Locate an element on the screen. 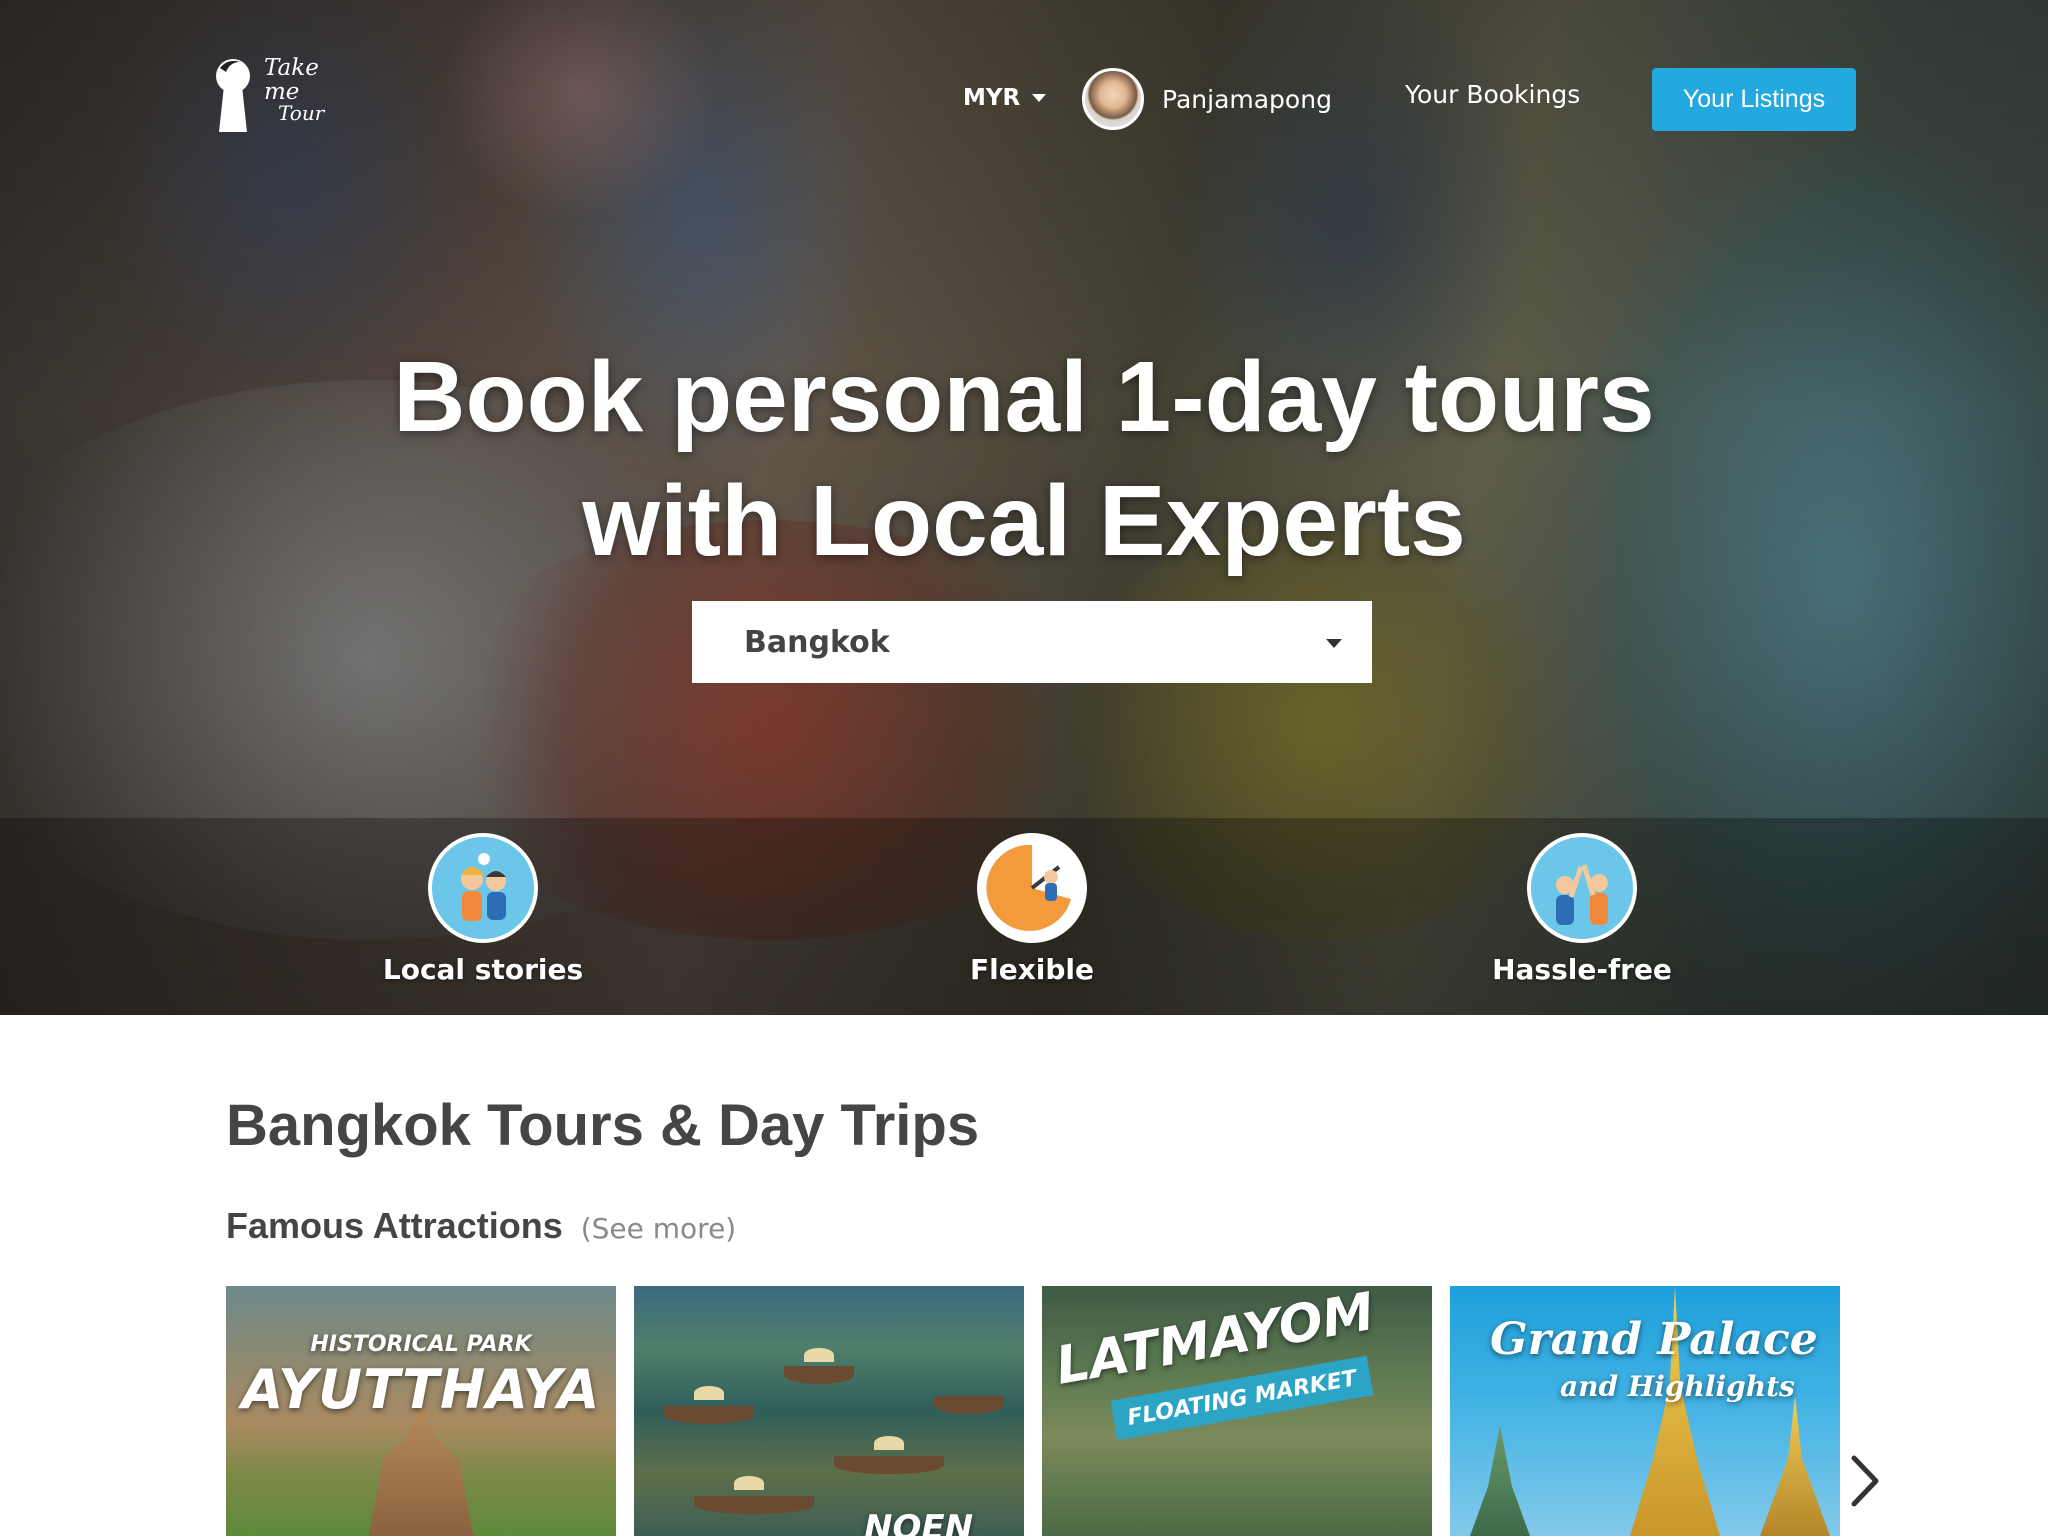  your-listings-button: Your Listings is located at coordinates (1754, 99).